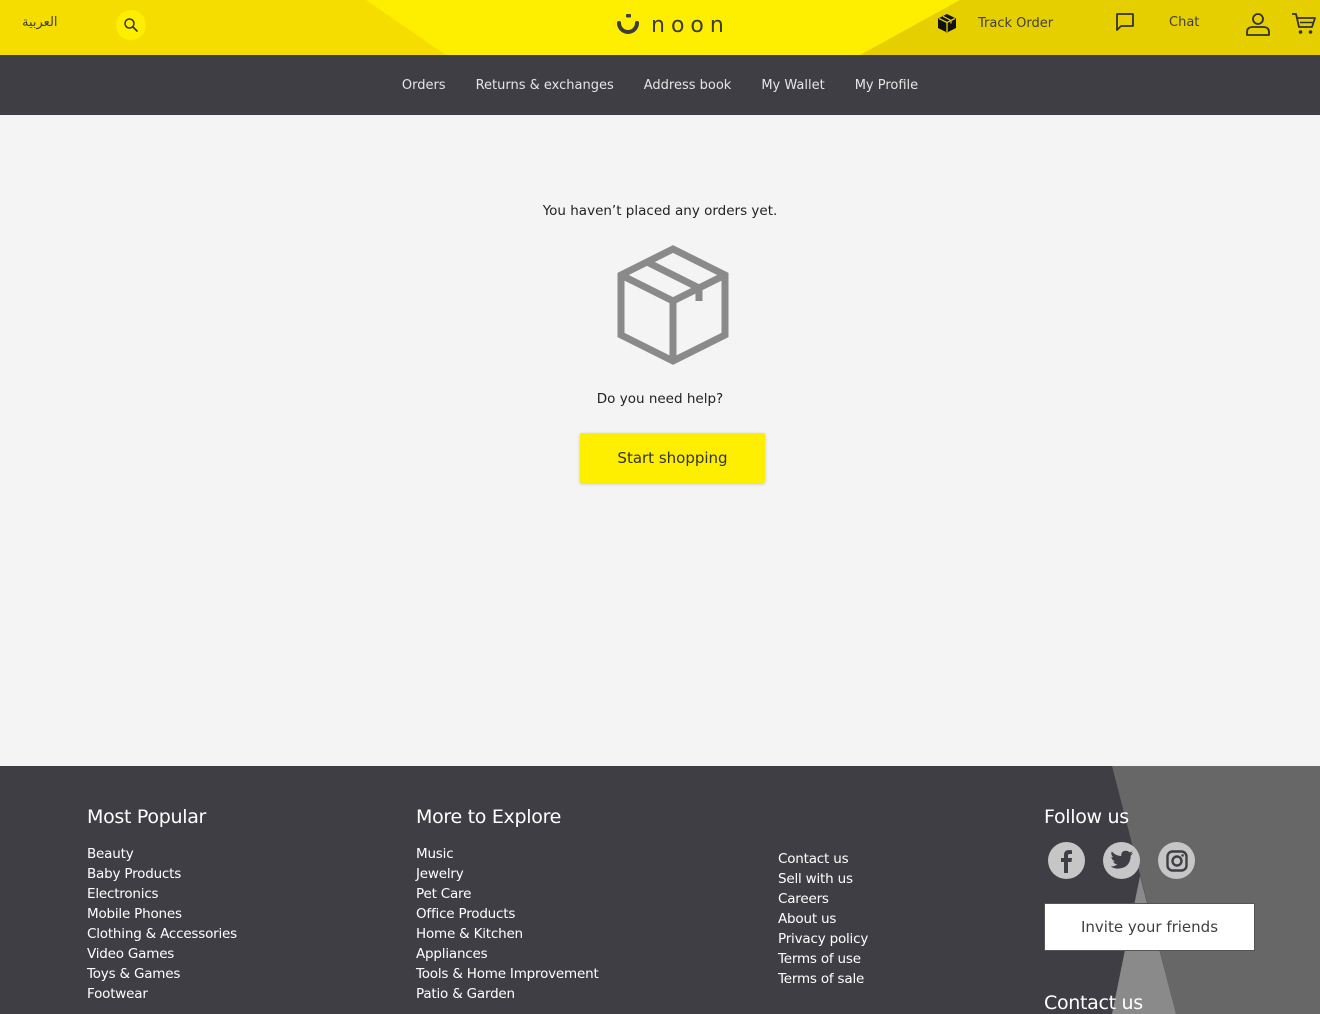 This screenshot has height=1014, width=1320. I want to click on footer-link: Mobile Phones, so click(162, 914).